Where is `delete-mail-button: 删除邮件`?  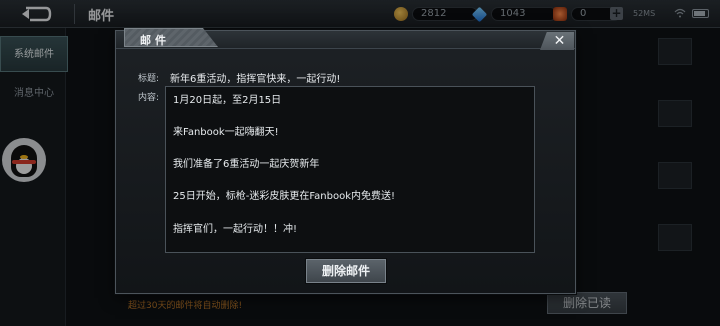
delete-mail-button: 删除邮件 is located at coordinates (346, 271).